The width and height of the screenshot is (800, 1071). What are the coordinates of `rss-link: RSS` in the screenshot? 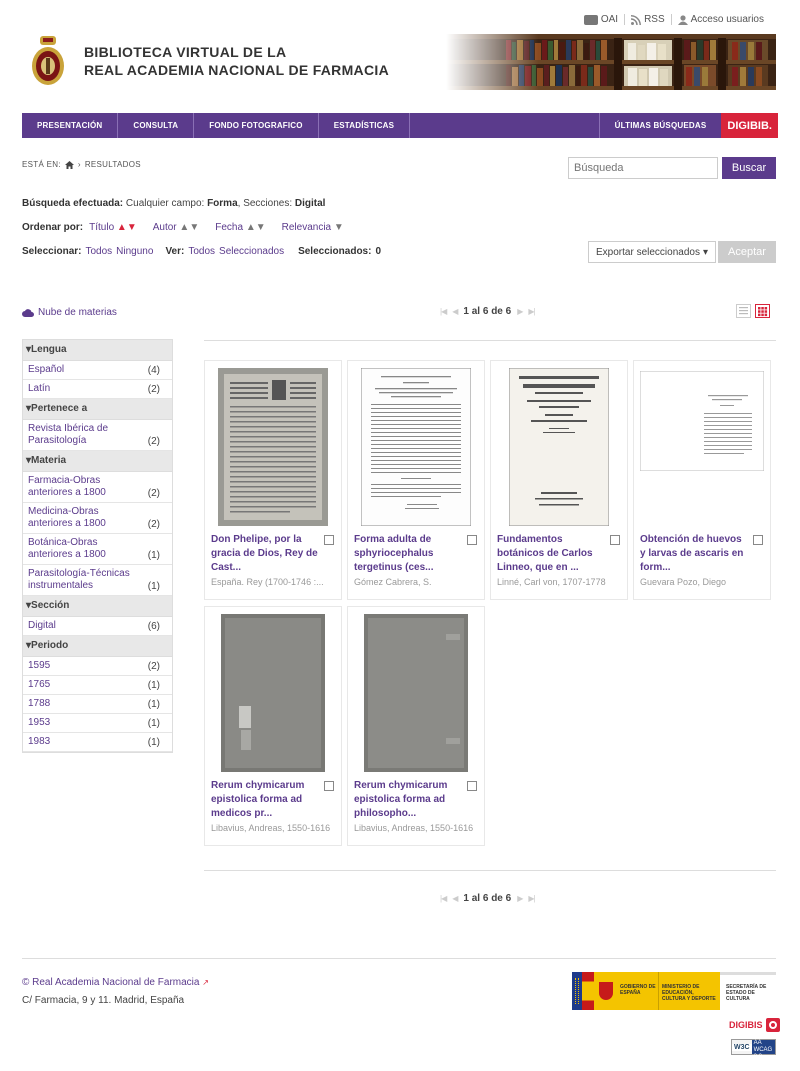 It's located at (647, 19).